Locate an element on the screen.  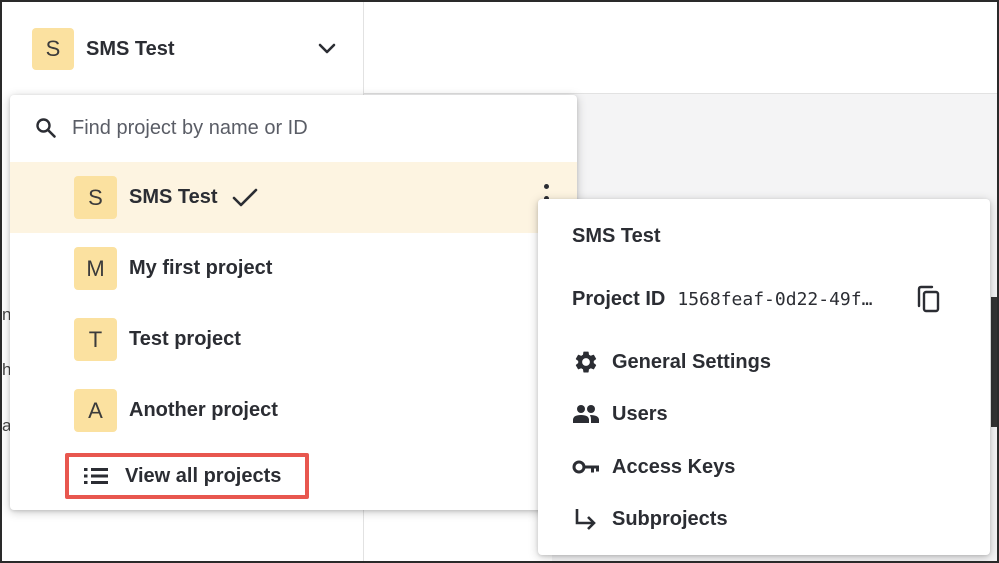
view-all-projects-label: View all projects is located at coordinates (203, 475).